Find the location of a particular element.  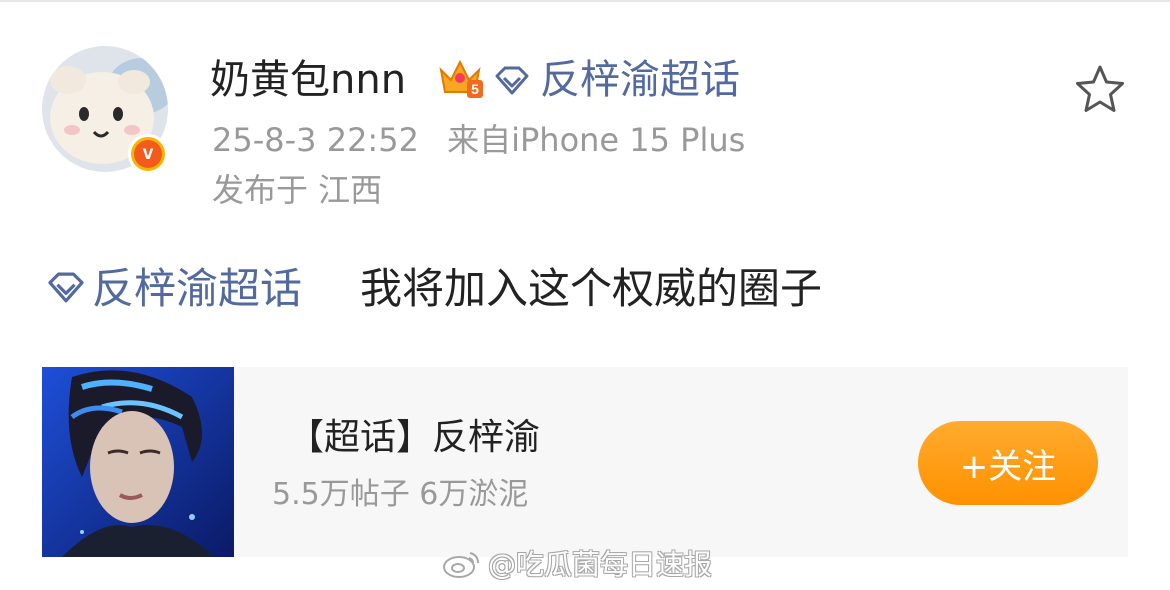

watermark-text: @吃瓜菌每日速报 is located at coordinates (600, 564).